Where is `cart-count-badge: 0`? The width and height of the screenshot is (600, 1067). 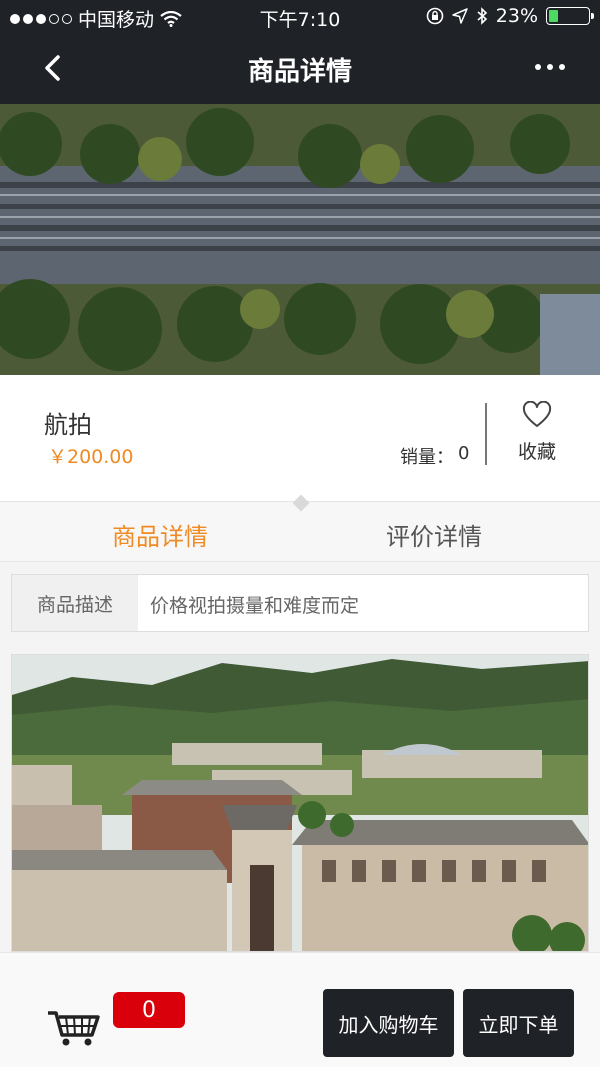 cart-count-badge: 0 is located at coordinates (149, 1010).